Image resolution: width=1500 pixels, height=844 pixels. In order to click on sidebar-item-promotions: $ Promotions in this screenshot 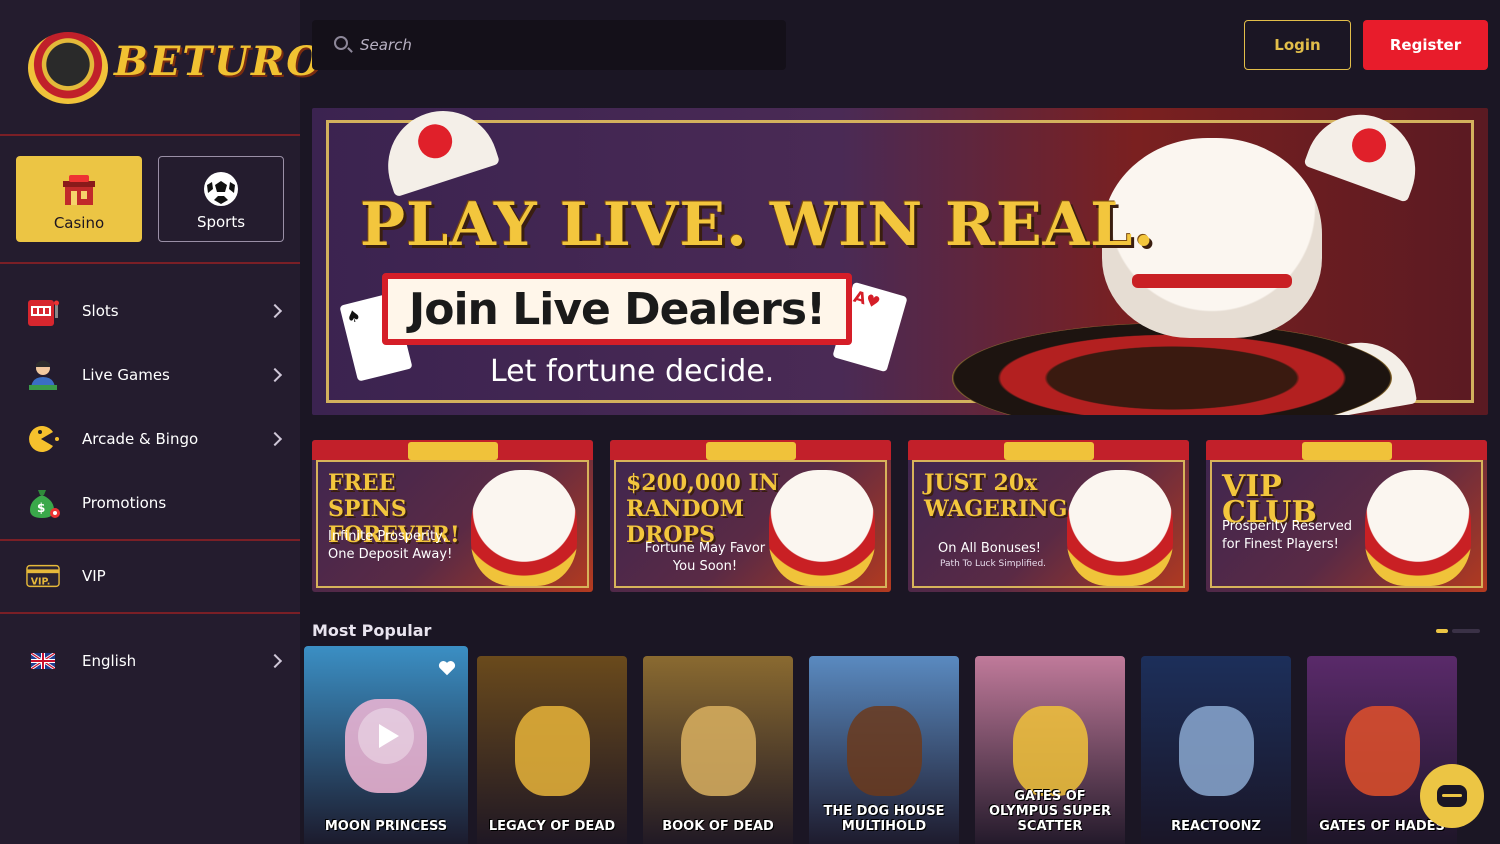, I will do `click(150, 503)`.